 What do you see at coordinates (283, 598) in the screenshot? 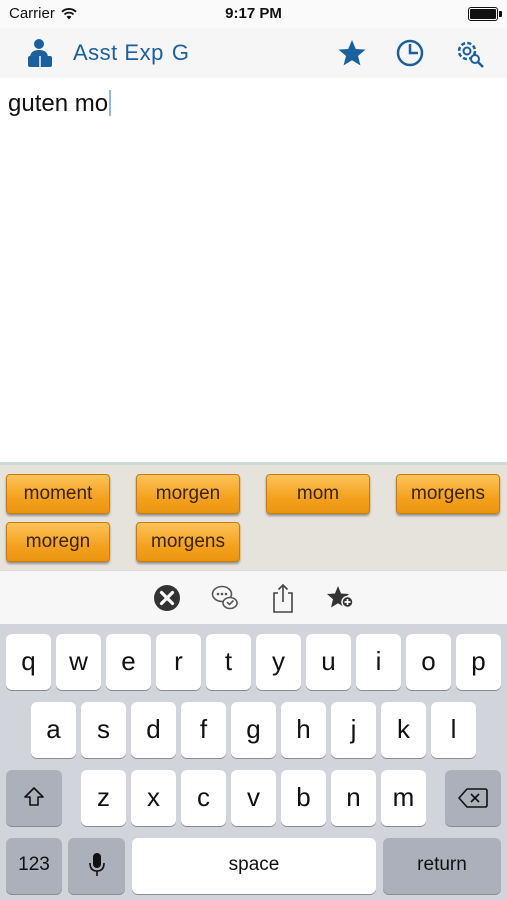
I see `share-icon` at bounding box center [283, 598].